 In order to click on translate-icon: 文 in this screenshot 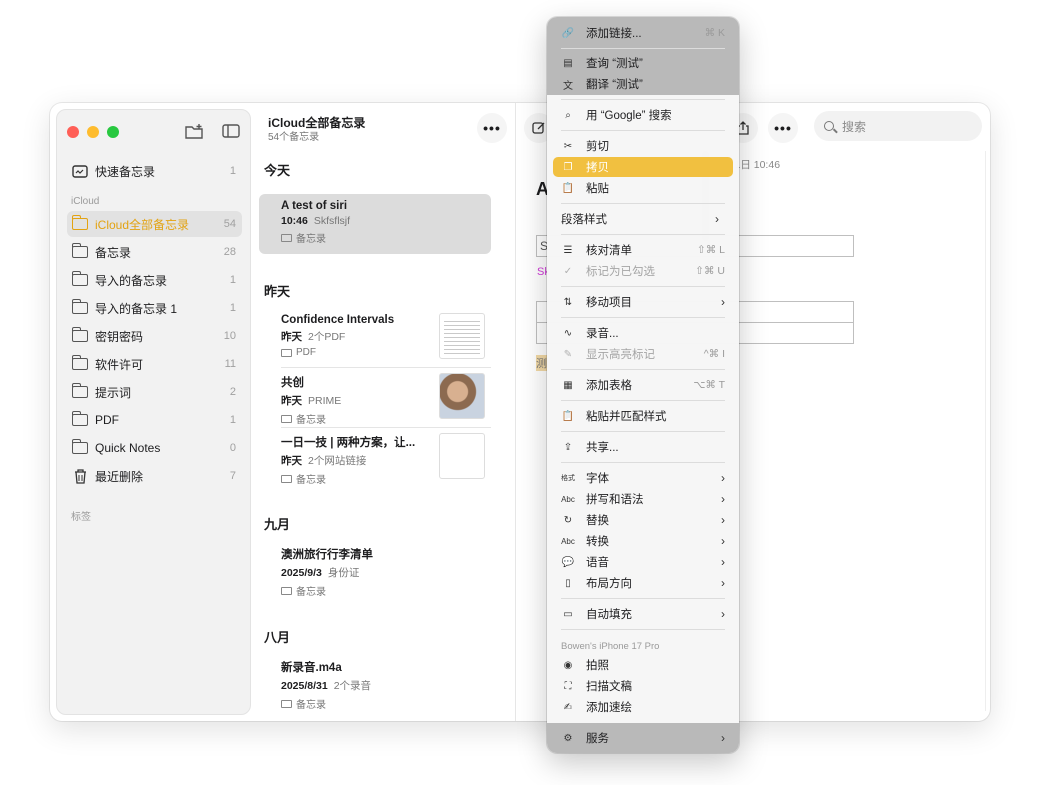, I will do `click(568, 86)`.